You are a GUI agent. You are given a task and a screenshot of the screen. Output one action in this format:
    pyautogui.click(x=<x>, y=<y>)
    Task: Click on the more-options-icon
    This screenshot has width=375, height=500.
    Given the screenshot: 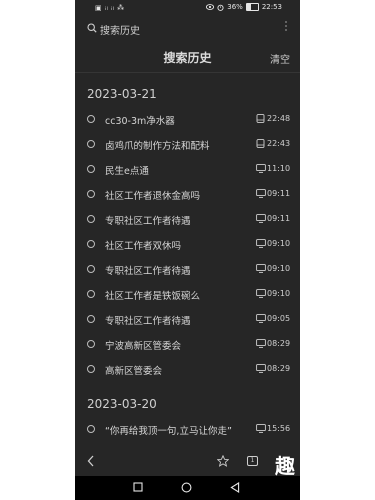 What is the action you would take?
    pyautogui.click(x=286, y=27)
    